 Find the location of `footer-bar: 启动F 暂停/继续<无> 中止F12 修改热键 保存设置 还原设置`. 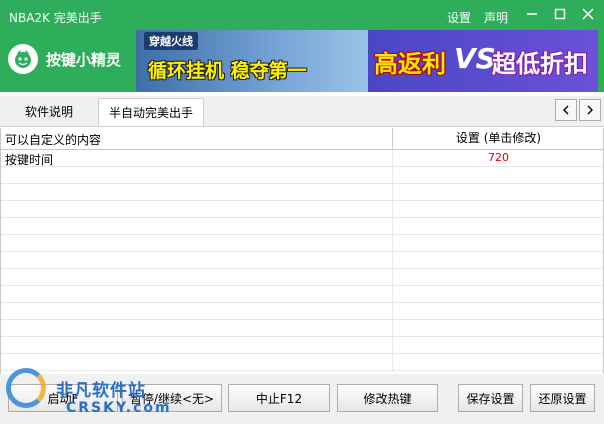

footer-bar: 启动F 暂停/继续<无> 中止F12 修改热键 保存设置 还原设置 is located at coordinates (302, 399).